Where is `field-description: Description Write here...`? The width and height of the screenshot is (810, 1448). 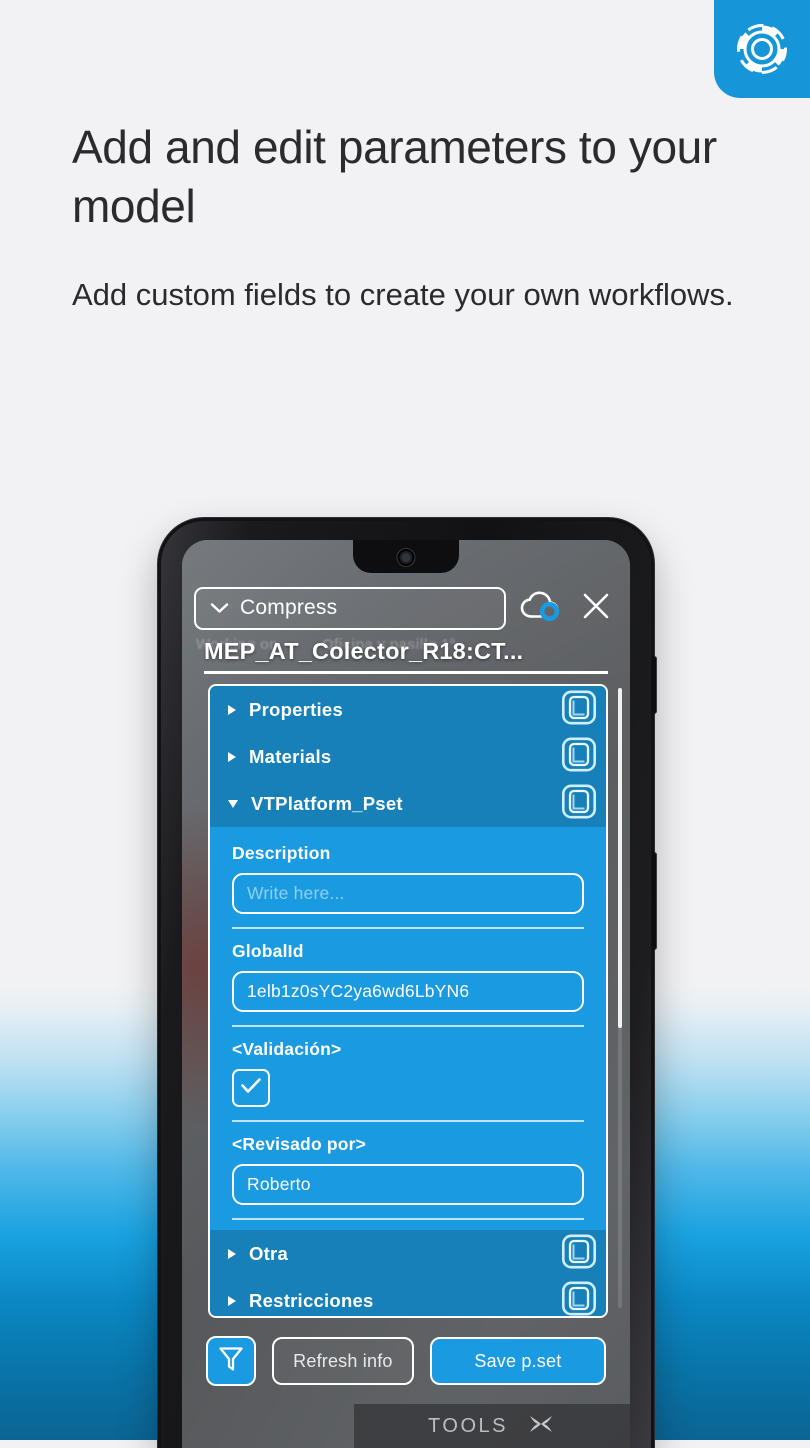
field-description: Description Write here... is located at coordinates (408, 872).